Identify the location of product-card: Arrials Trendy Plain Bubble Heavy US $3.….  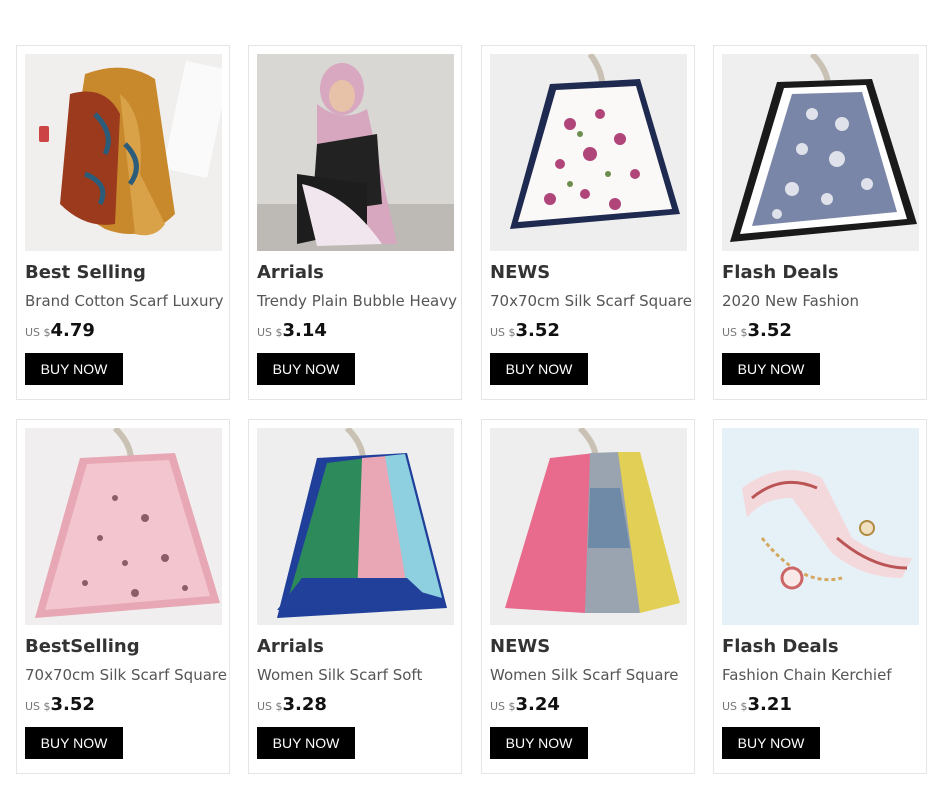
(355, 222).